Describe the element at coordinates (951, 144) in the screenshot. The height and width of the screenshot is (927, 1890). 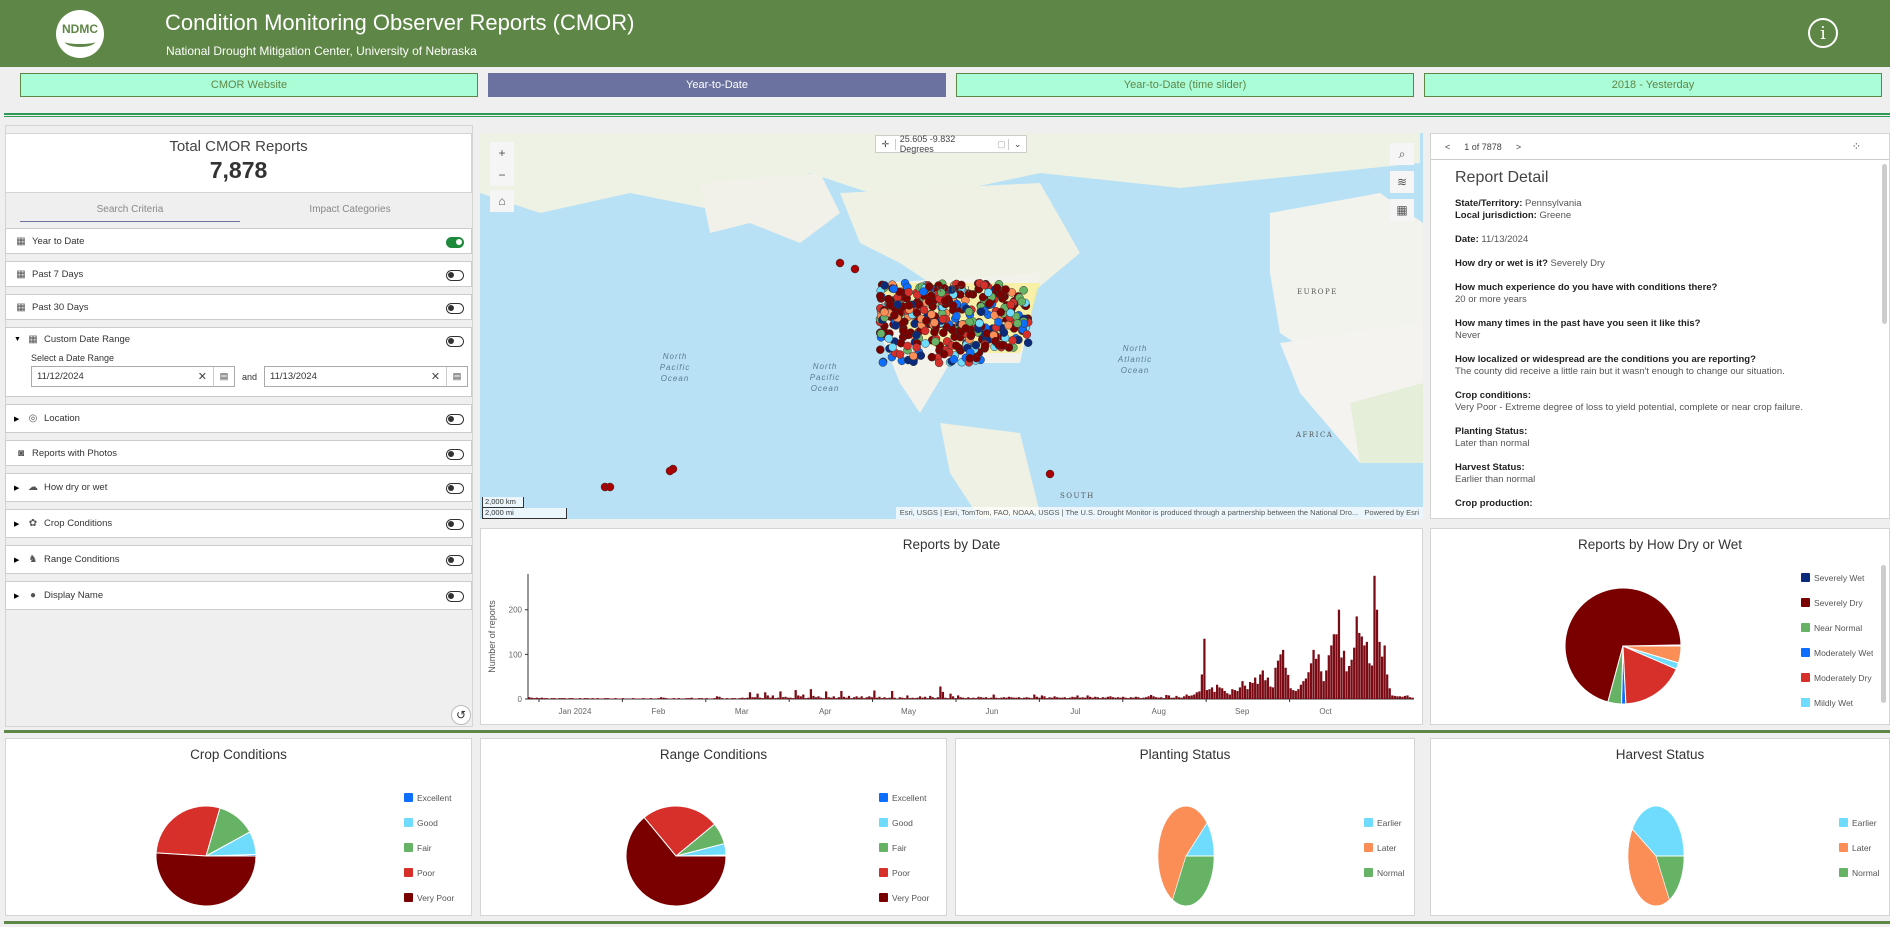
I see `coordinate-readout: ✛ 25.605 -9.832 Degrees ▢ ⌄` at that location.